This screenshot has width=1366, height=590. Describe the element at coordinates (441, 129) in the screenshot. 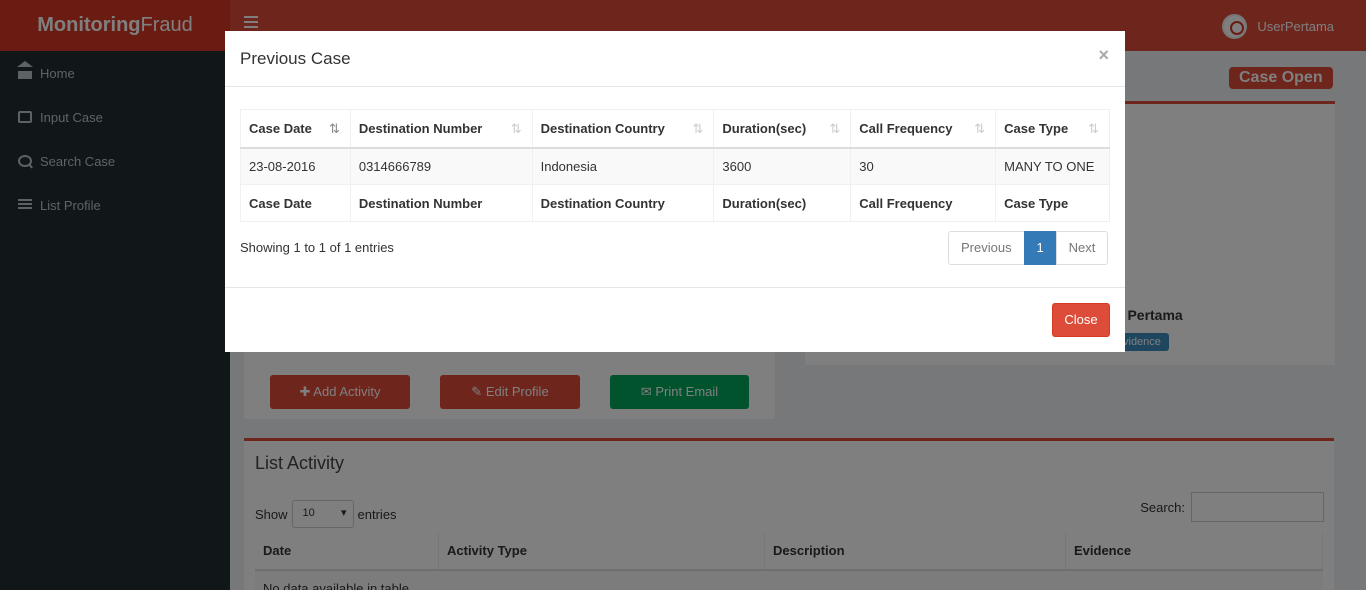

I see `column-header-destination-number: Destination Number ⇅` at that location.